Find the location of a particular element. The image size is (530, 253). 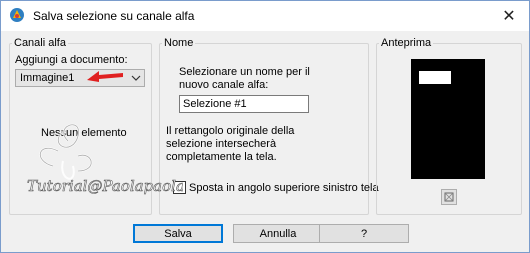

zoom-button is located at coordinates (449, 197).